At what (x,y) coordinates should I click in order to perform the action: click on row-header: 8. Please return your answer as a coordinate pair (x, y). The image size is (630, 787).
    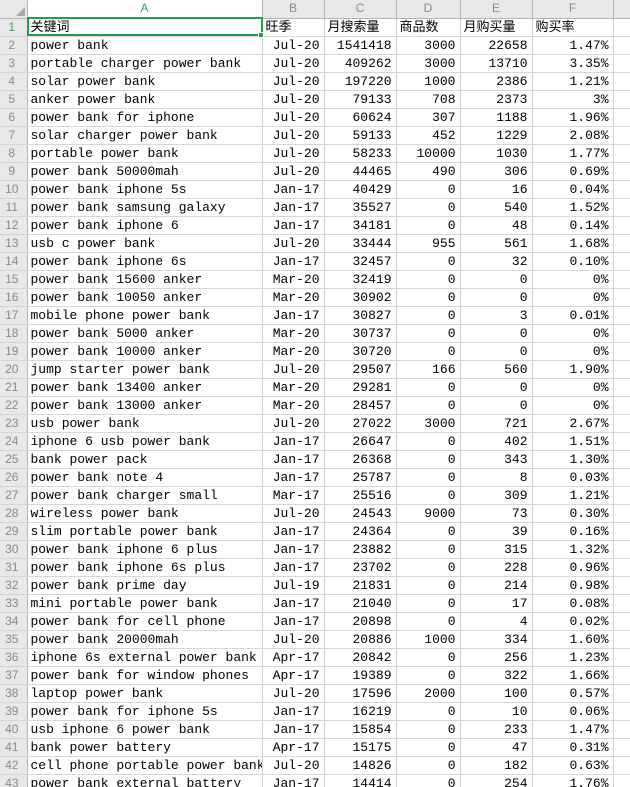
    Looking at the image, I should click on (14, 153).